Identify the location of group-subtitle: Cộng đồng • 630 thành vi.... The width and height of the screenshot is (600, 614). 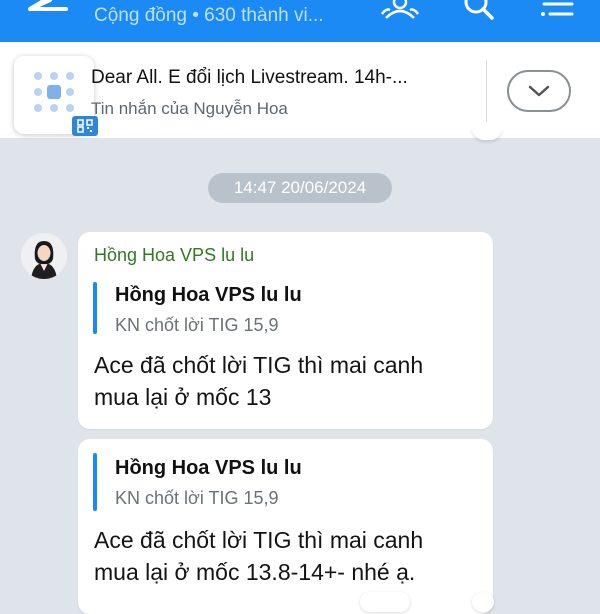
(209, 16).